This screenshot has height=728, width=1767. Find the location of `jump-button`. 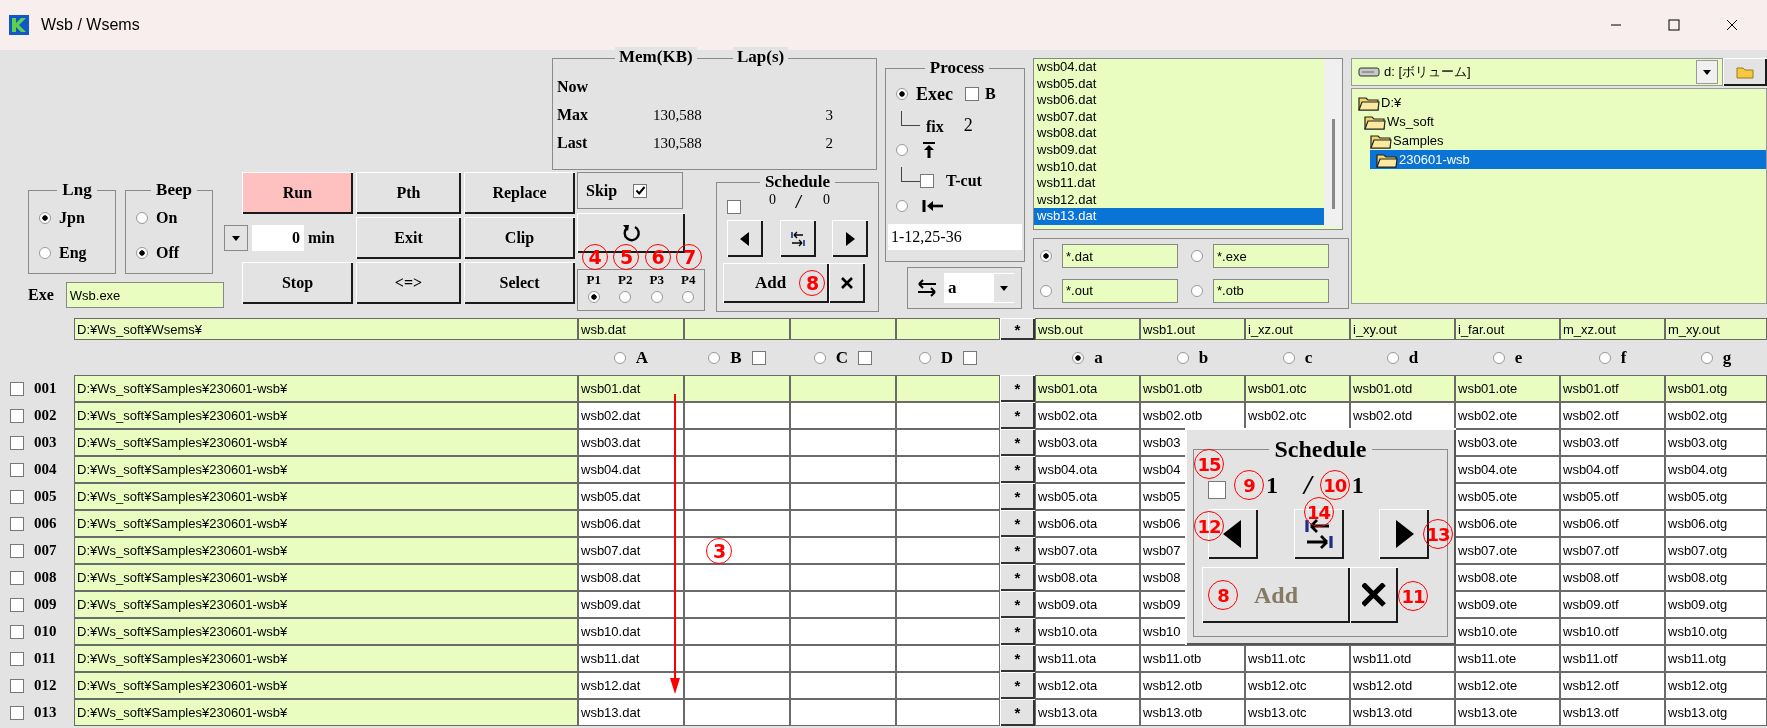

jump-button is located at coordinates (797, 238).